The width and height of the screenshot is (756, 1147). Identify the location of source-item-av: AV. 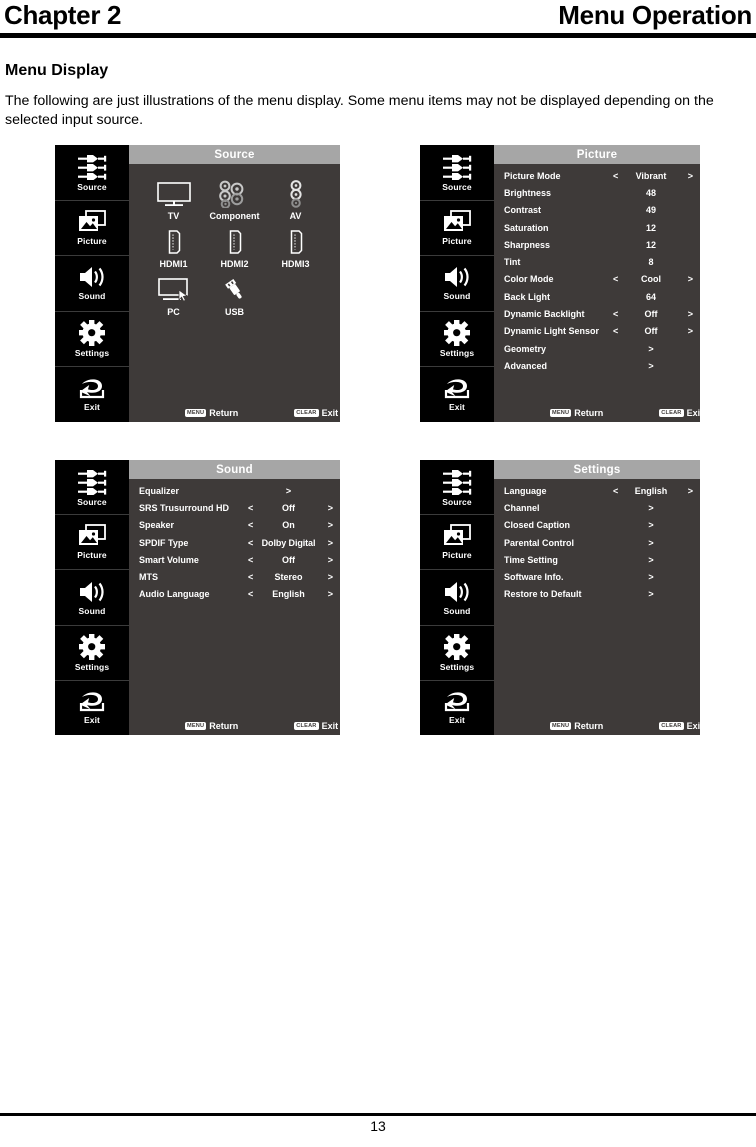
(295, 198).